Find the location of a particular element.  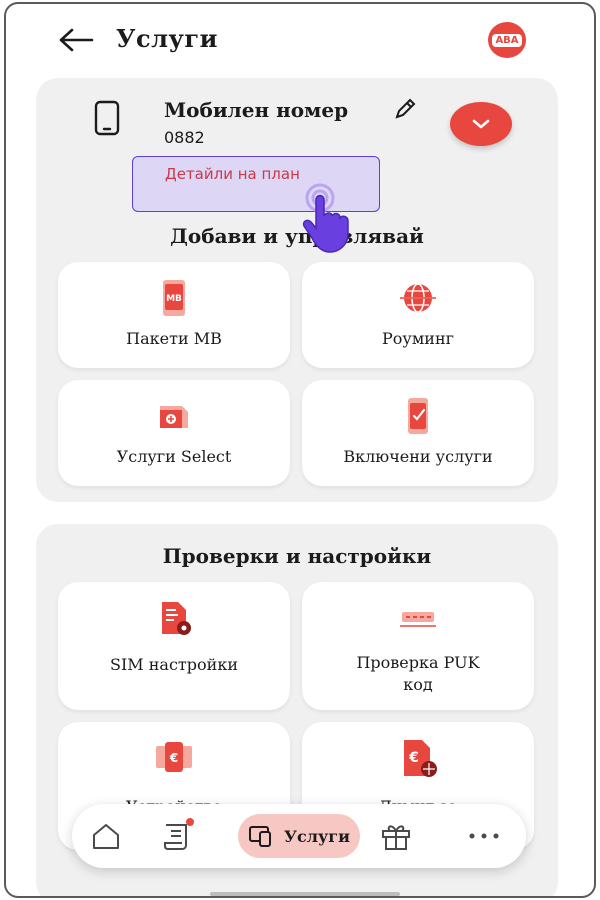

mobile-number-row: Мобилен номер 0882 is located at coordinates (297, 118).